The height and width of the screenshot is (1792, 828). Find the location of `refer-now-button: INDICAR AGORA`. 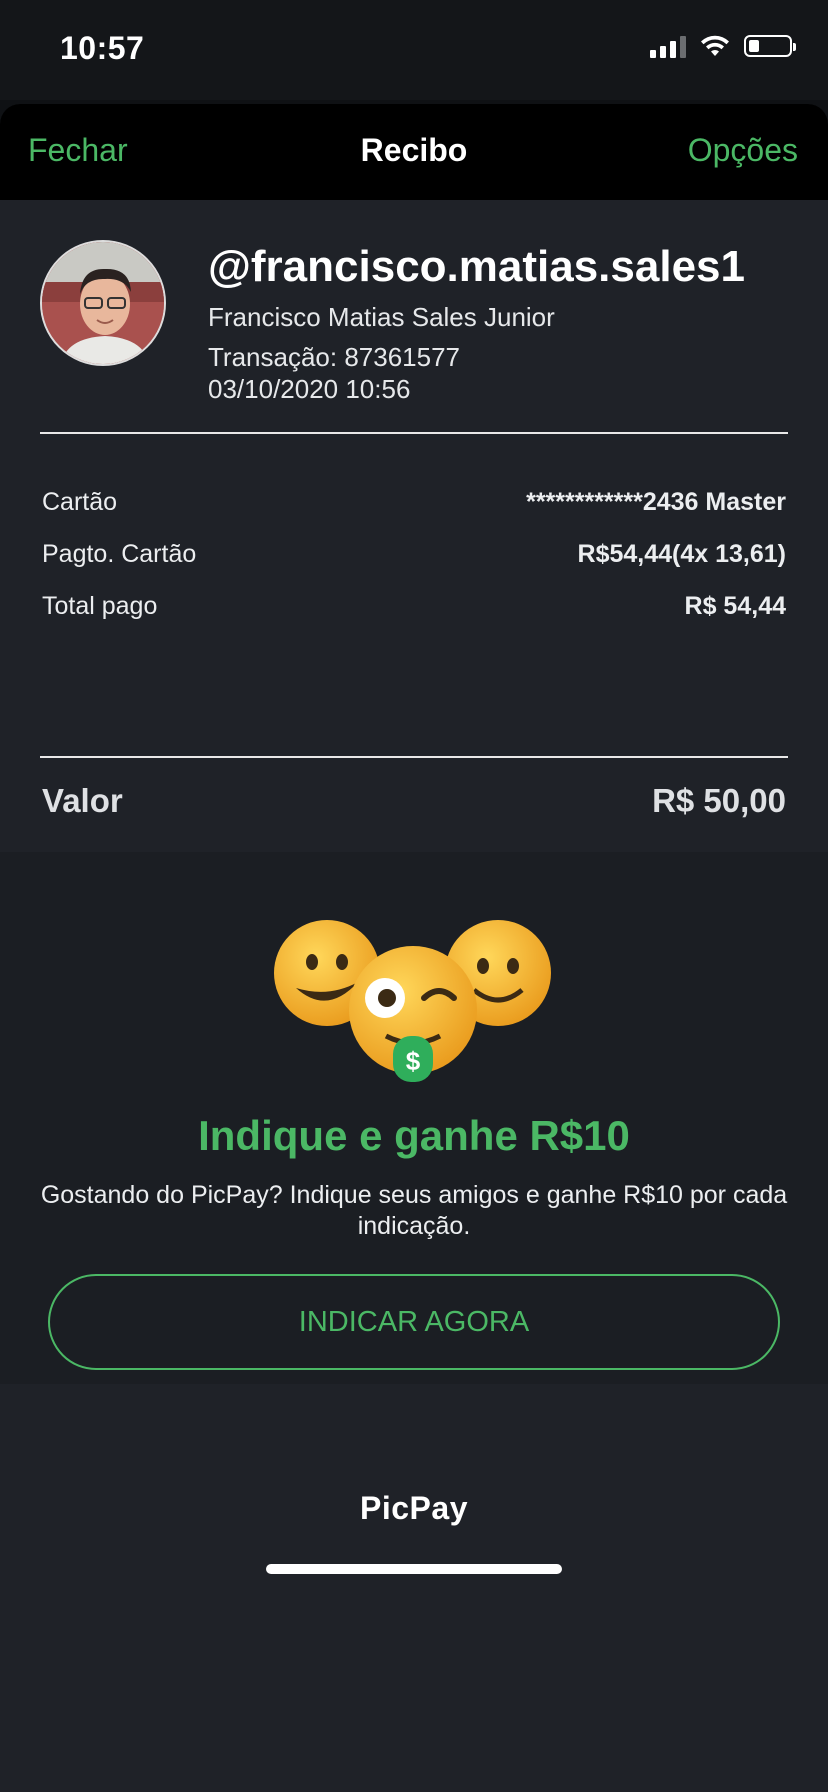

refer-now-button: INDICAR AGORA is located at coordinates (414, 1322).